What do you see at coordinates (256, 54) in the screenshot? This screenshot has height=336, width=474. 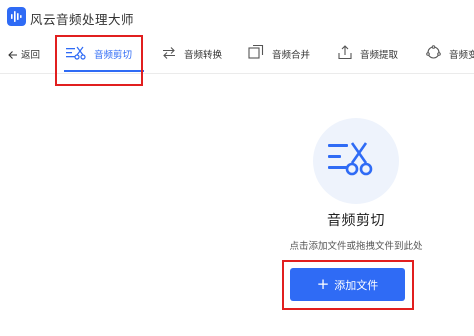 I see `merge-icon` at bounding box center [256, 54].